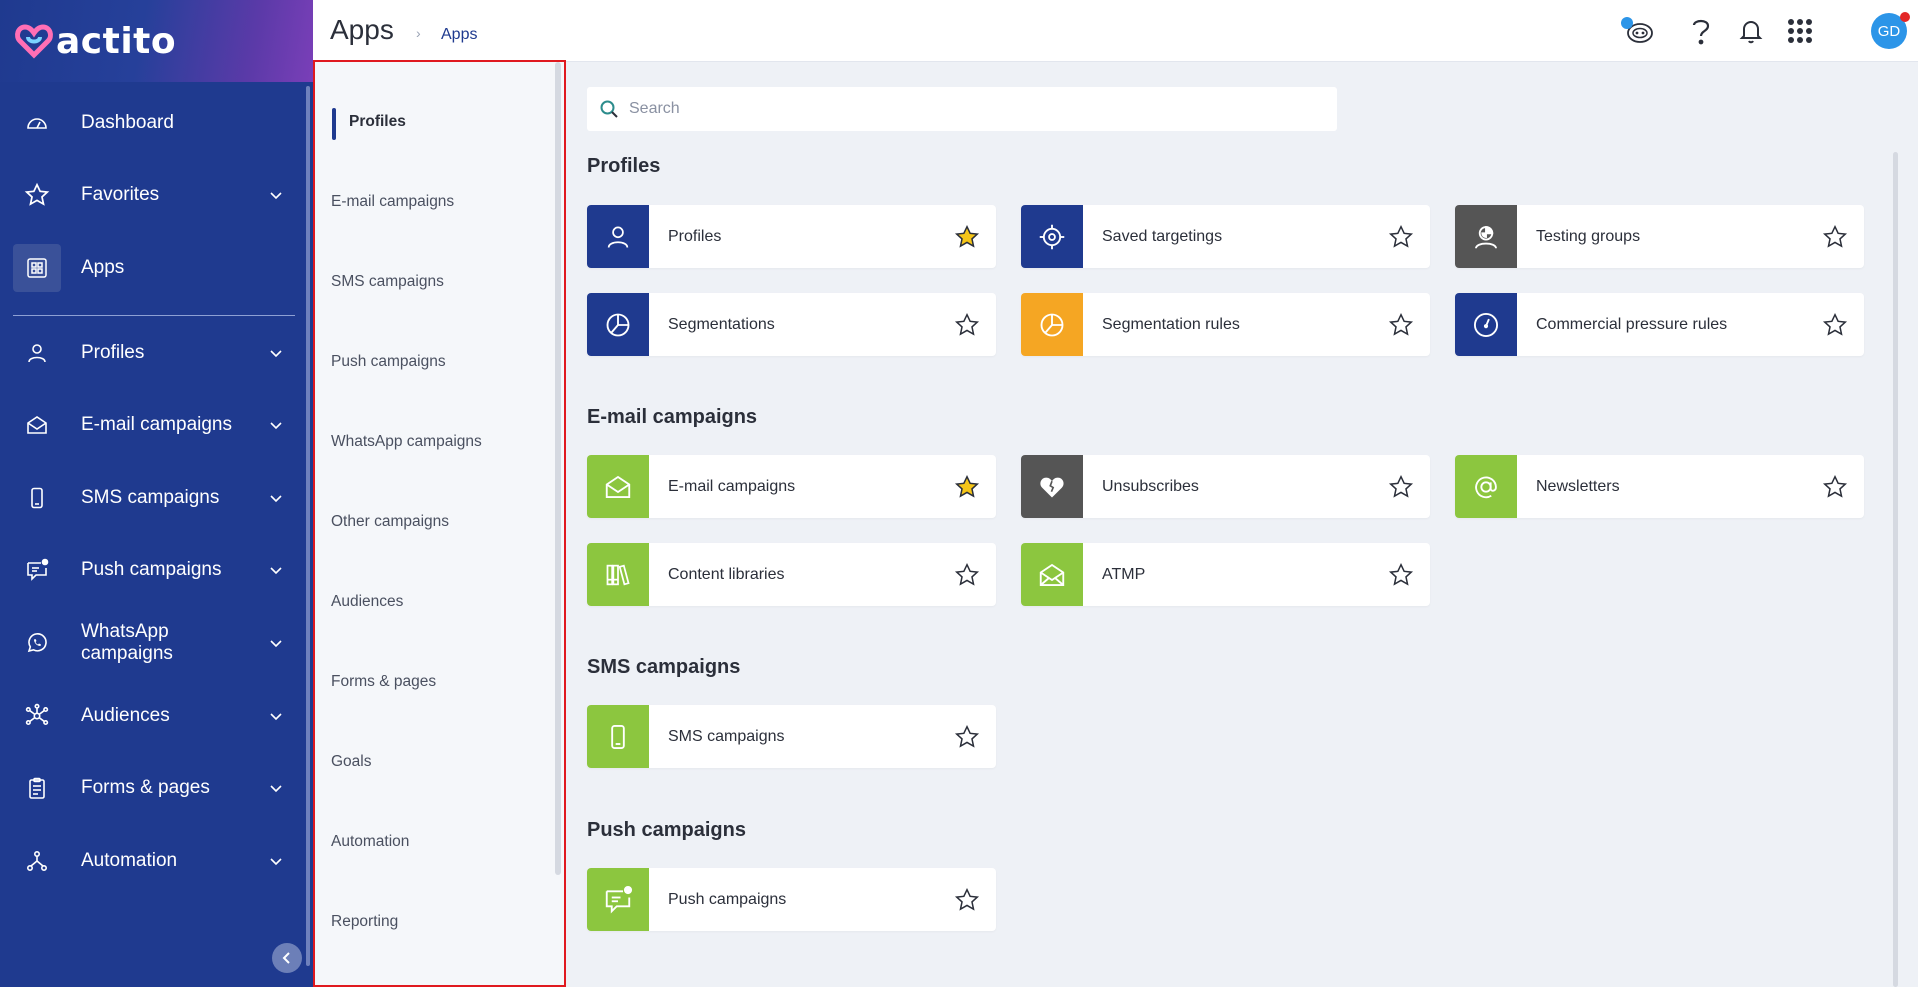  I want to click on app-card-content-libraries: Content libraries, so click(791, 574).